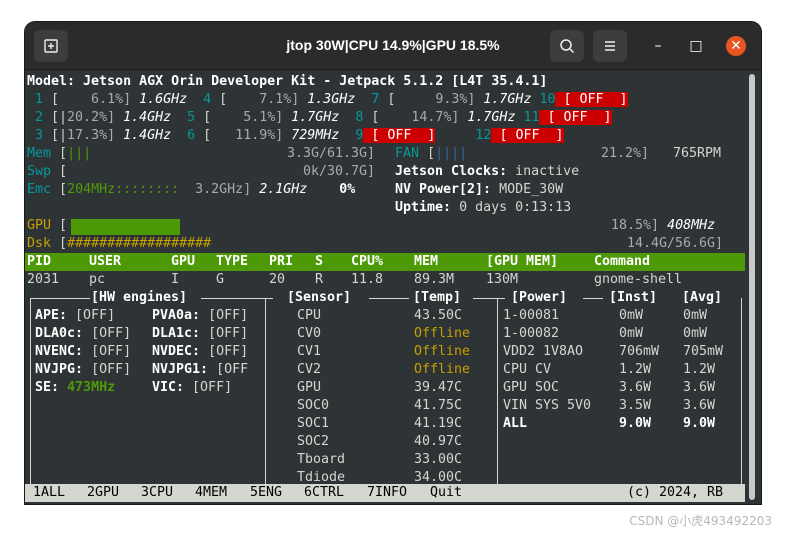 The image size is (786, 533). Describe the element at coordinates (183, 261) in the screenshot. I see `col-gpu: GPU` at that location.